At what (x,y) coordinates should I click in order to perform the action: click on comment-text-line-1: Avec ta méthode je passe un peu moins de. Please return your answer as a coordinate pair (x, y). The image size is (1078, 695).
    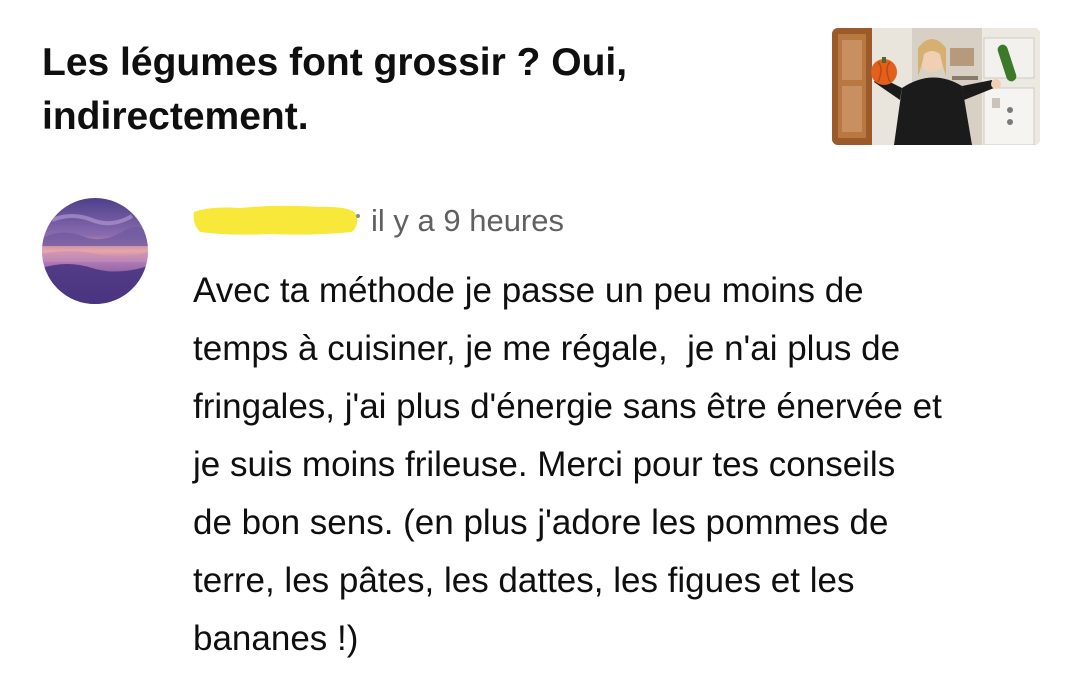
    Looking at the image, I should click on (528, 290).